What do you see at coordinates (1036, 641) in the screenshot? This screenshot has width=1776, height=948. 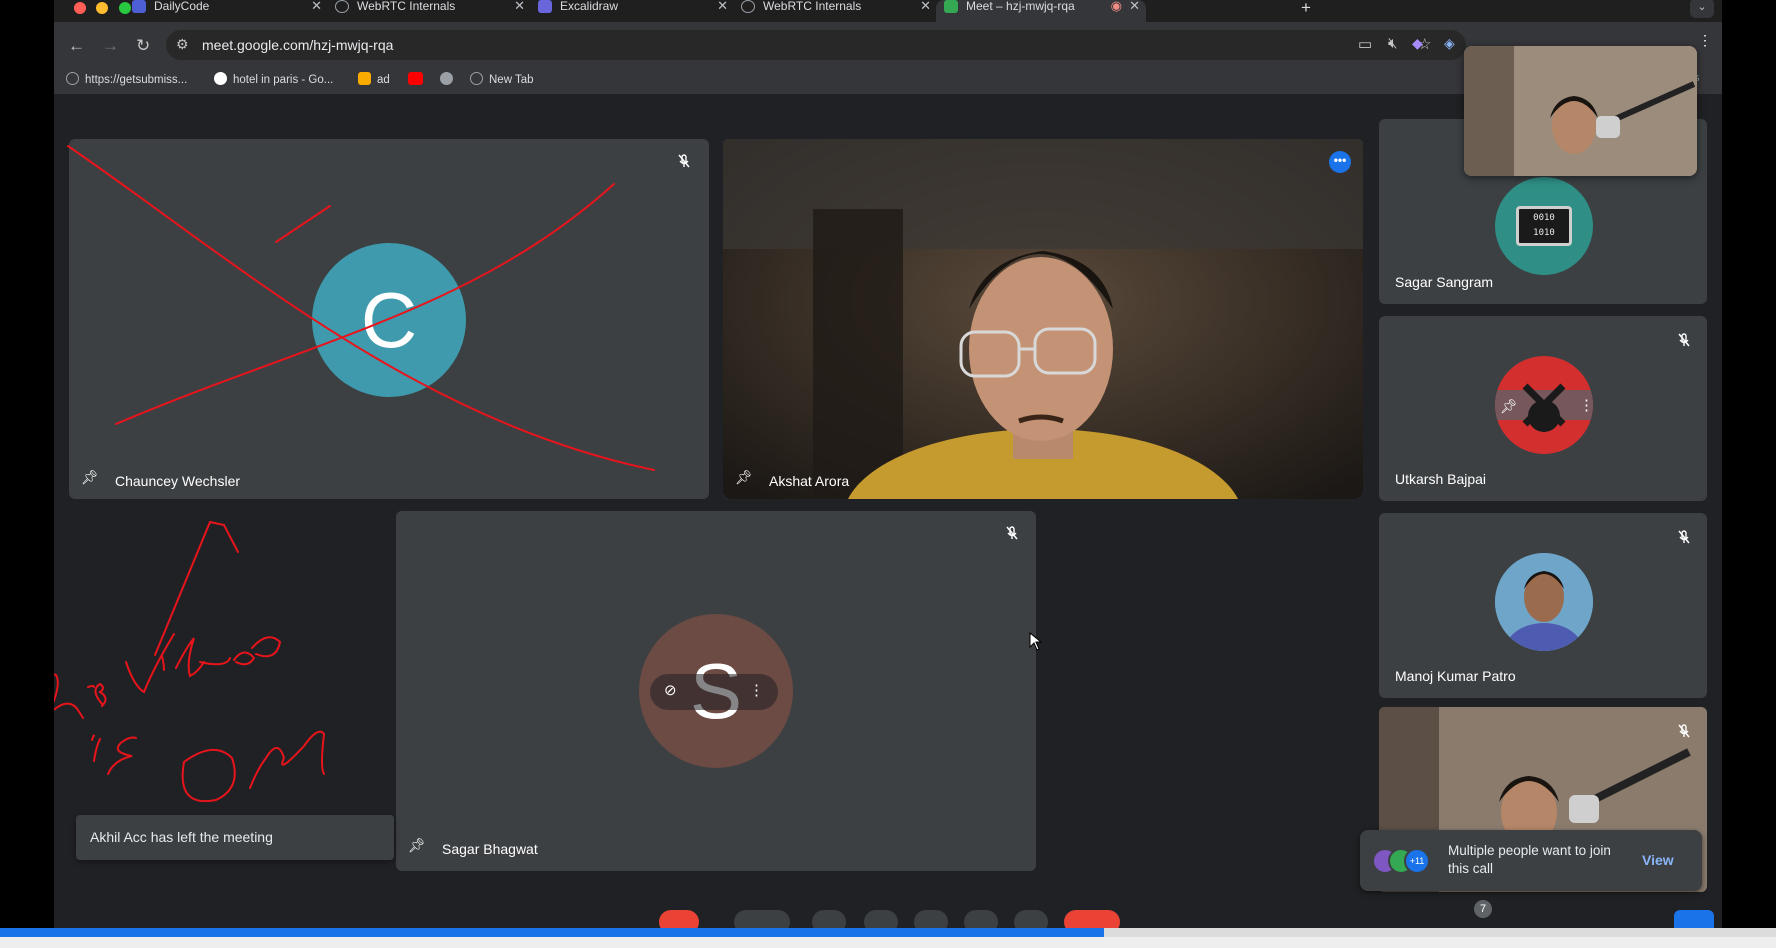 I see `mouse-cursor-icon` at bounding box center [1036, 641].